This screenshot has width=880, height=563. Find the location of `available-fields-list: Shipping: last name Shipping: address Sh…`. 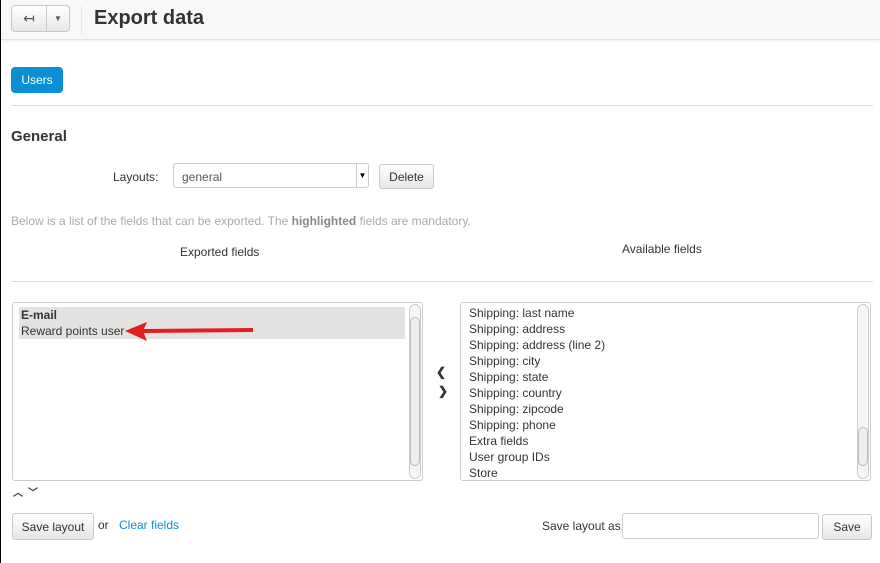

available-fields-list: Shipping: last name Shipping: address Sh… is located at coordinates (665, 391).